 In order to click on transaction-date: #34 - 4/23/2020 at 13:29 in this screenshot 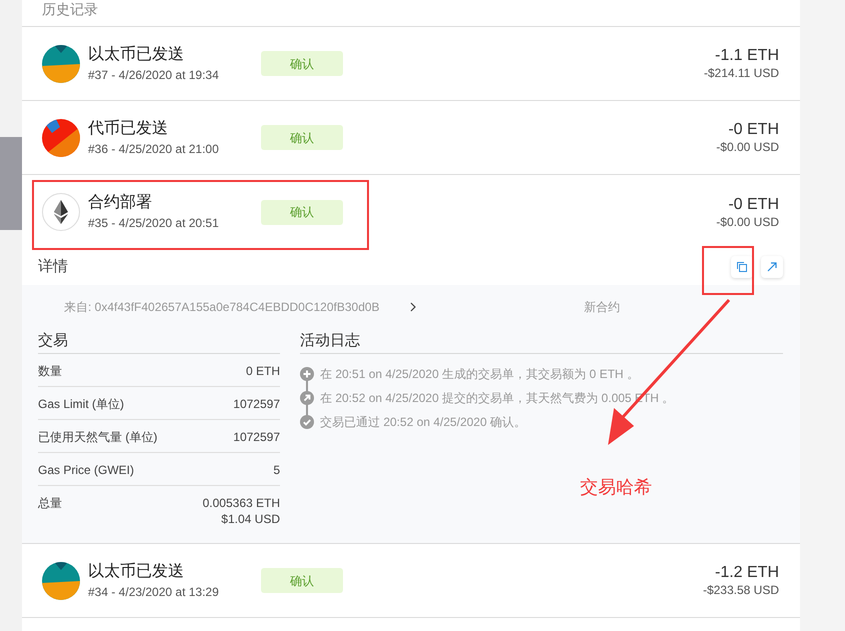, I will do `click(154, 592)`.